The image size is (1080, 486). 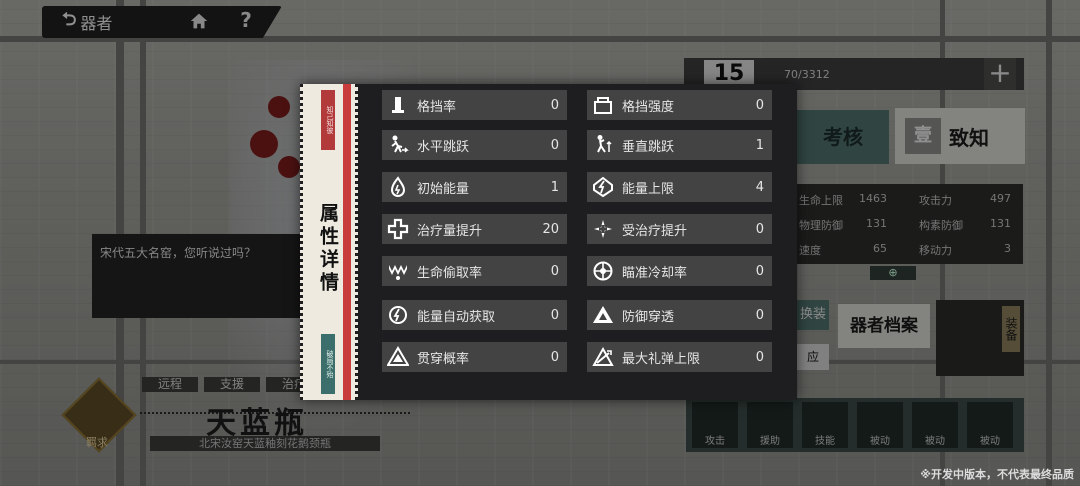 I want to click on defense-pierce-icon, so click(x=603, y=315).